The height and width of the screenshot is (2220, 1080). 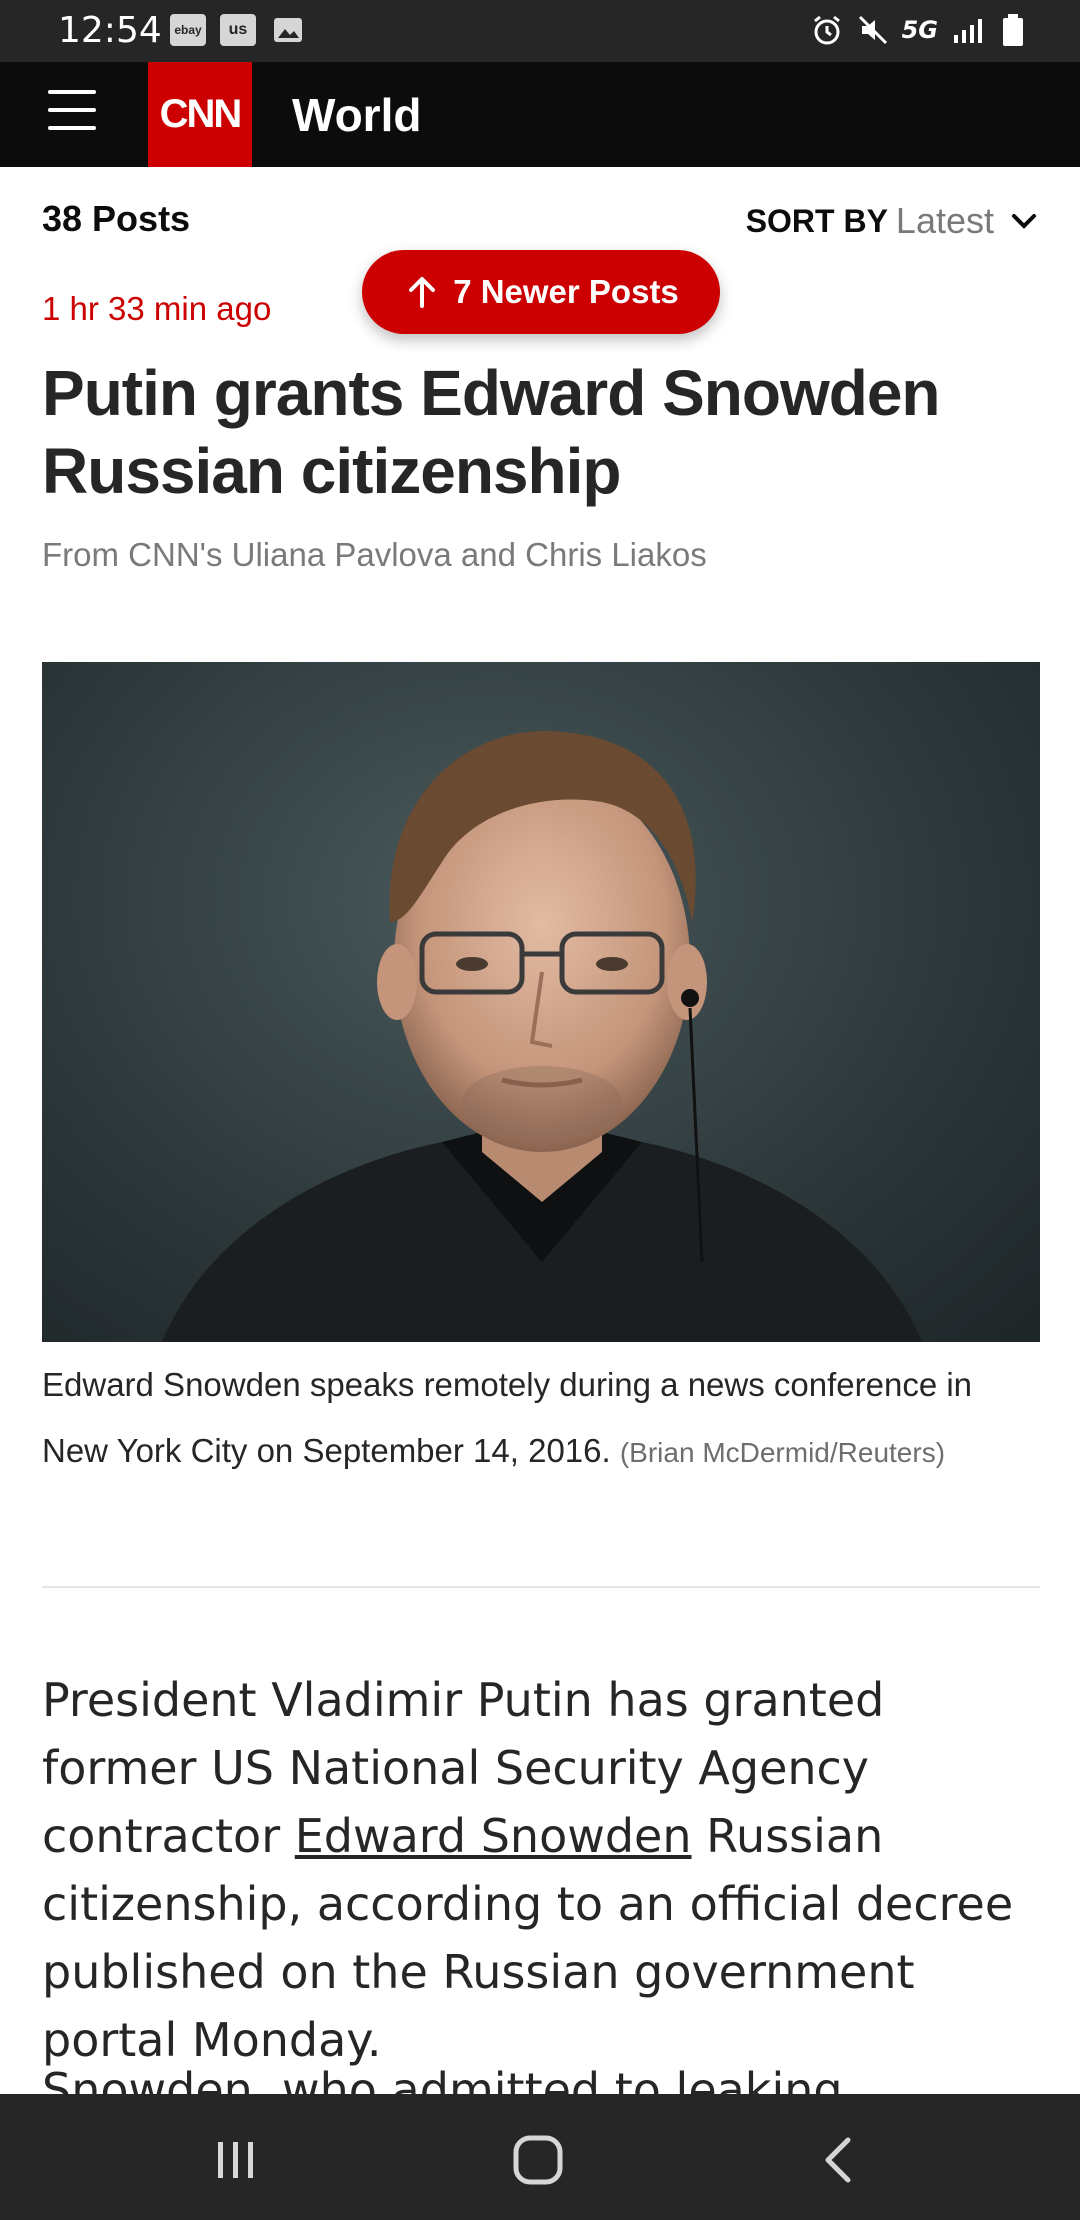 I want to click on us-notification-icon: us, so click(x=238, y=30).